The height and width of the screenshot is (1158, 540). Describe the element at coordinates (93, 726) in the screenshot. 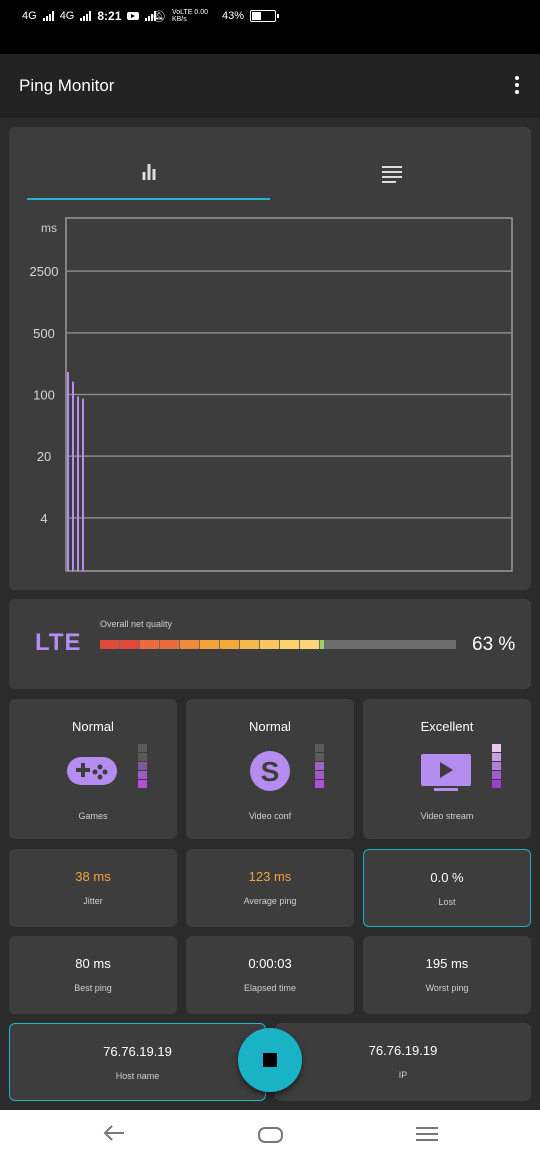

I see `games-rating: Normal` at that location.